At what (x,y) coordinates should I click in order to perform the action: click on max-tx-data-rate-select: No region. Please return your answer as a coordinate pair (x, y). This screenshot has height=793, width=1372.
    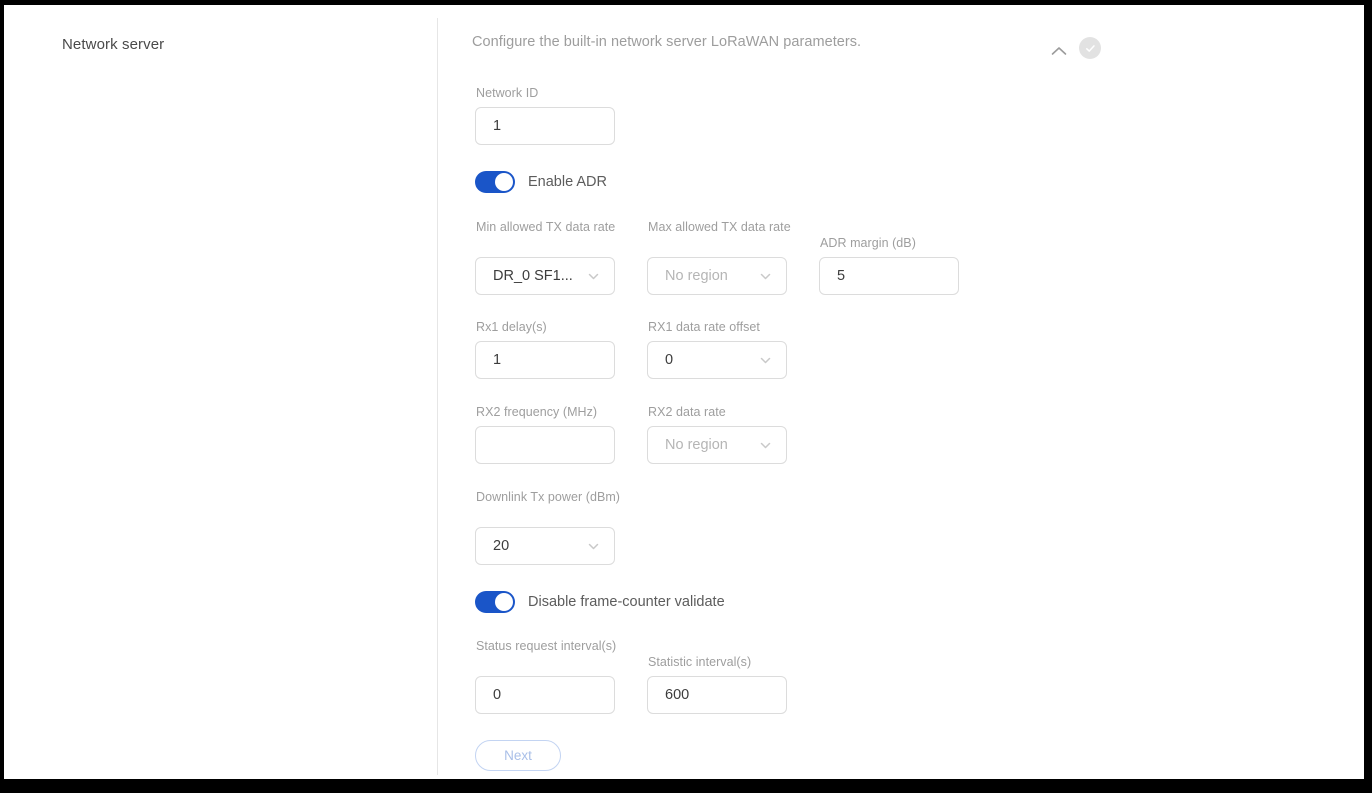
    Looking at the image, I should click on (717, 276).